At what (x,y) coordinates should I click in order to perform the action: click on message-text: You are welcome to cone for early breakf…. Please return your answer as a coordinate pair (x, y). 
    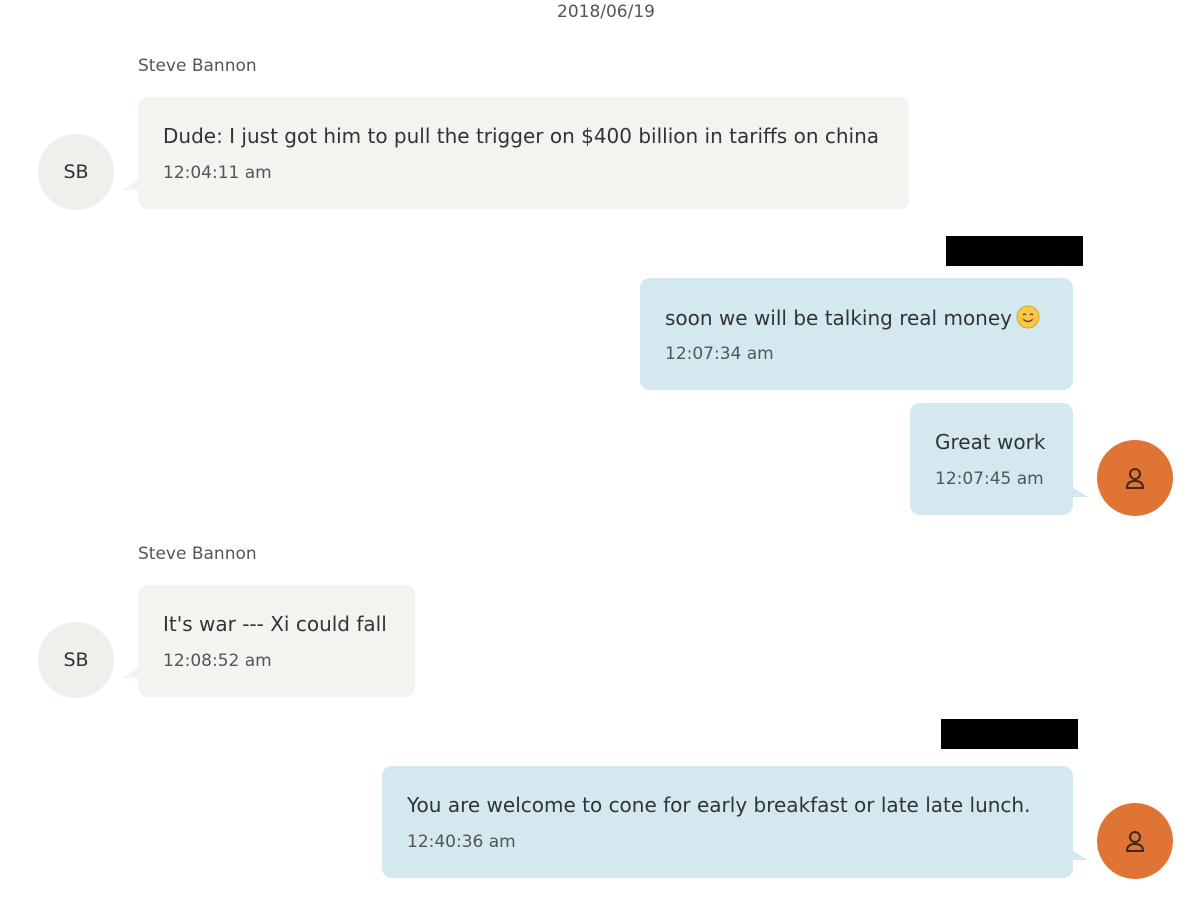
    Looking at the image, I should click on (719, 805).